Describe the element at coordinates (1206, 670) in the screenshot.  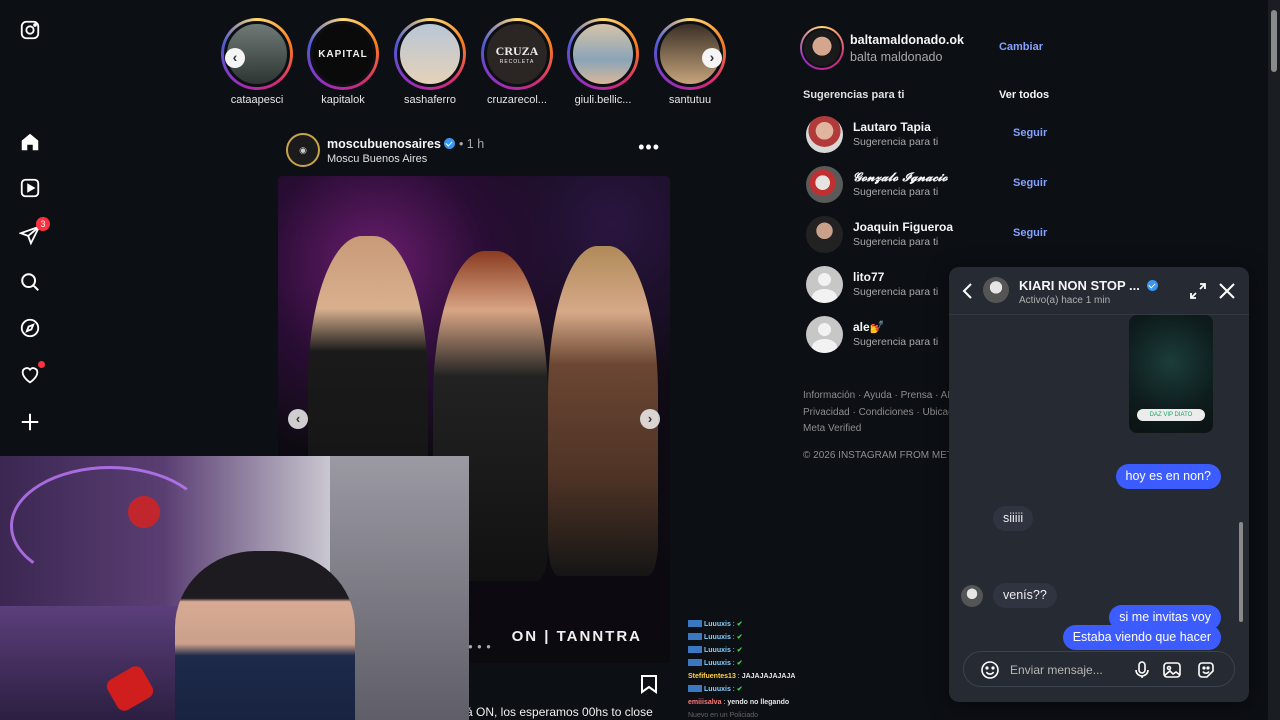
I see `sticker-icon` at that location.